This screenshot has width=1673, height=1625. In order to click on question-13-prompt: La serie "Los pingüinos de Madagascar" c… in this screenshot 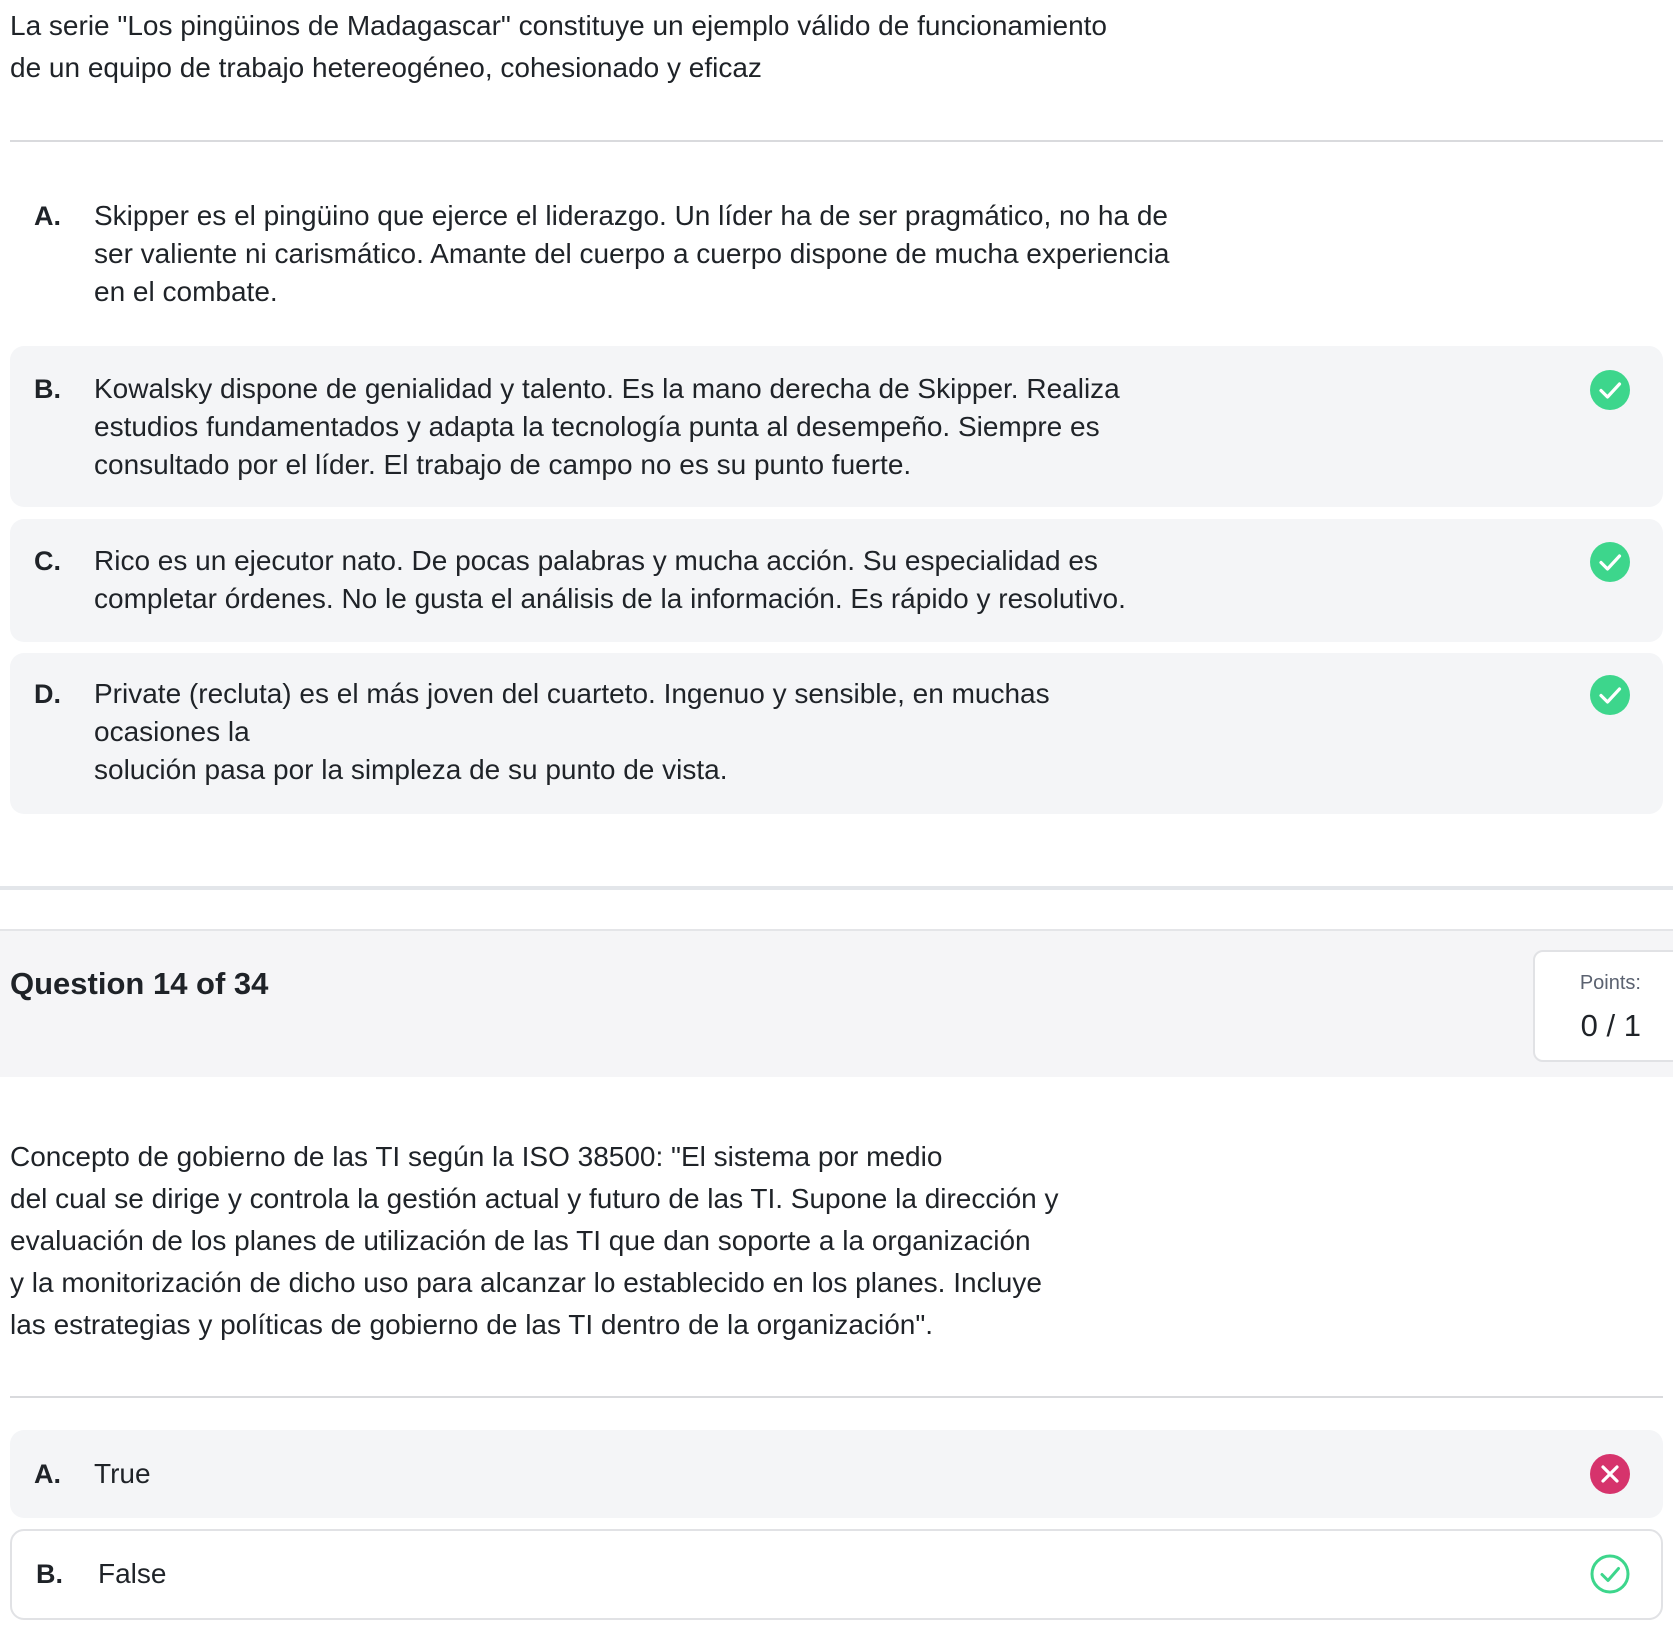, I will do `click(625, 47)`.